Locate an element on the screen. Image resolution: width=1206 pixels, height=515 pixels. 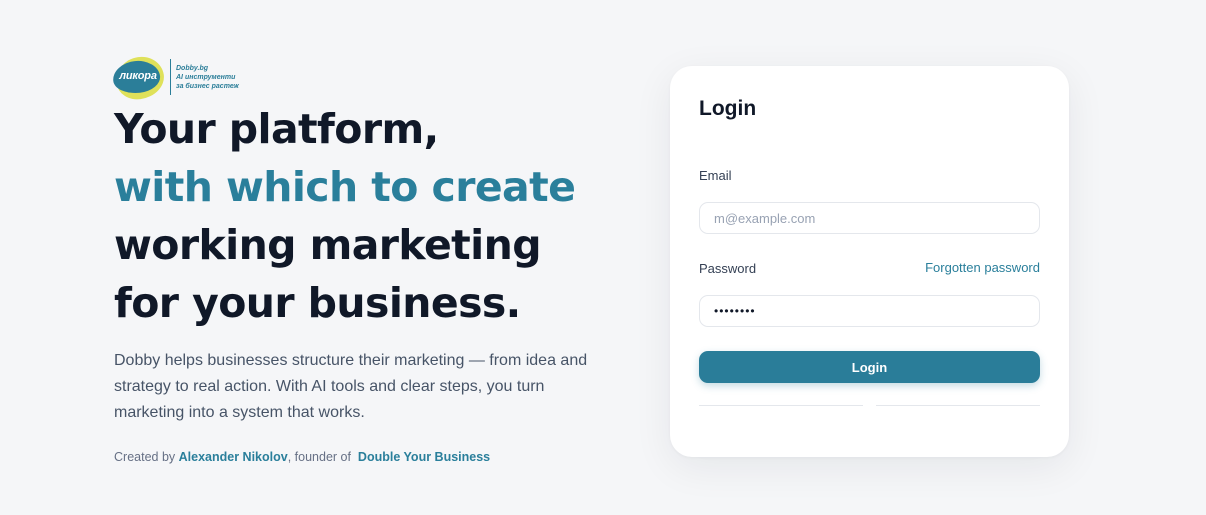
email-input is located at coordinates (869, 218).